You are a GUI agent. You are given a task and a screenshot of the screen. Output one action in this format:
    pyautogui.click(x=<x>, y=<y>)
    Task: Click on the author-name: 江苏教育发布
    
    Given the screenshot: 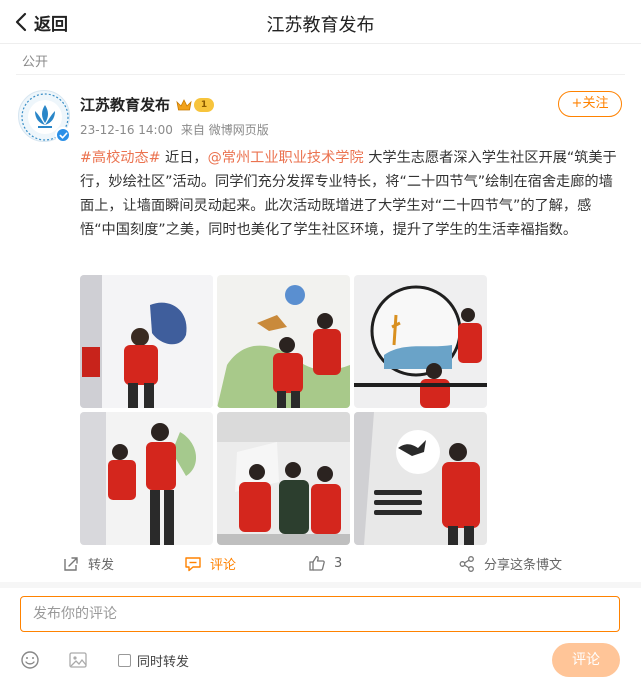 What is the action you would take?
    pyautogui.click(x=125, y=104)
    